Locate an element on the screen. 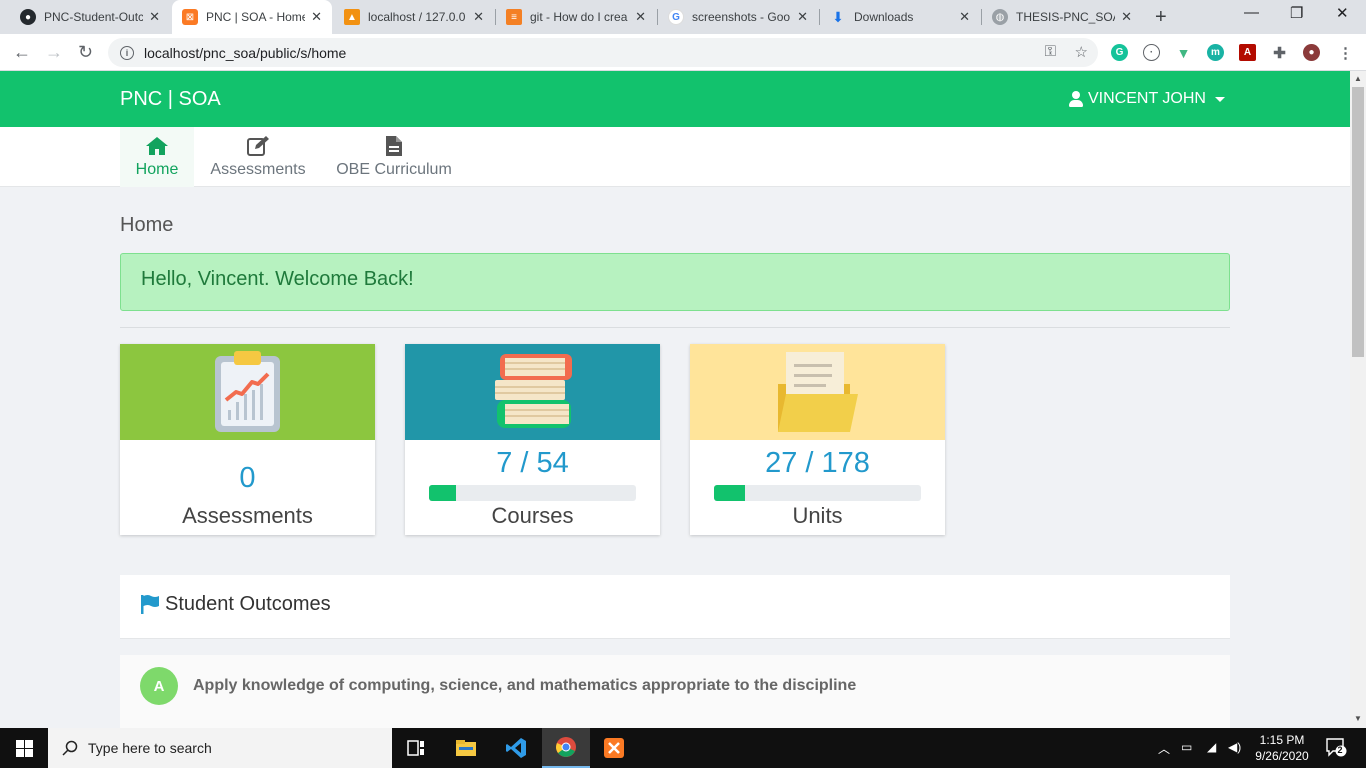 The height and width of the screenshot is (768, 1366). browser-tab: ● PNC-Student-Outc ✕ is located at coordinates (90, 17).